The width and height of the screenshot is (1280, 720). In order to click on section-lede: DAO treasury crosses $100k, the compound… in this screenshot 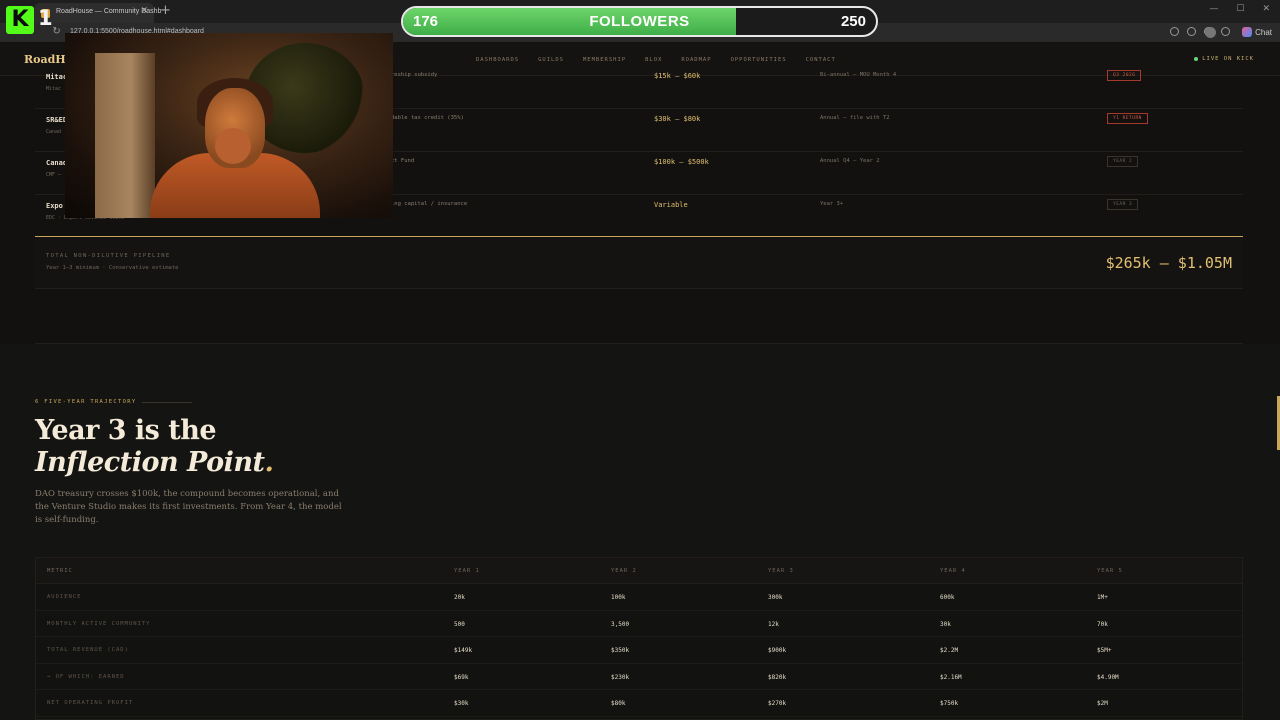, I will do `click(188, 507)`.